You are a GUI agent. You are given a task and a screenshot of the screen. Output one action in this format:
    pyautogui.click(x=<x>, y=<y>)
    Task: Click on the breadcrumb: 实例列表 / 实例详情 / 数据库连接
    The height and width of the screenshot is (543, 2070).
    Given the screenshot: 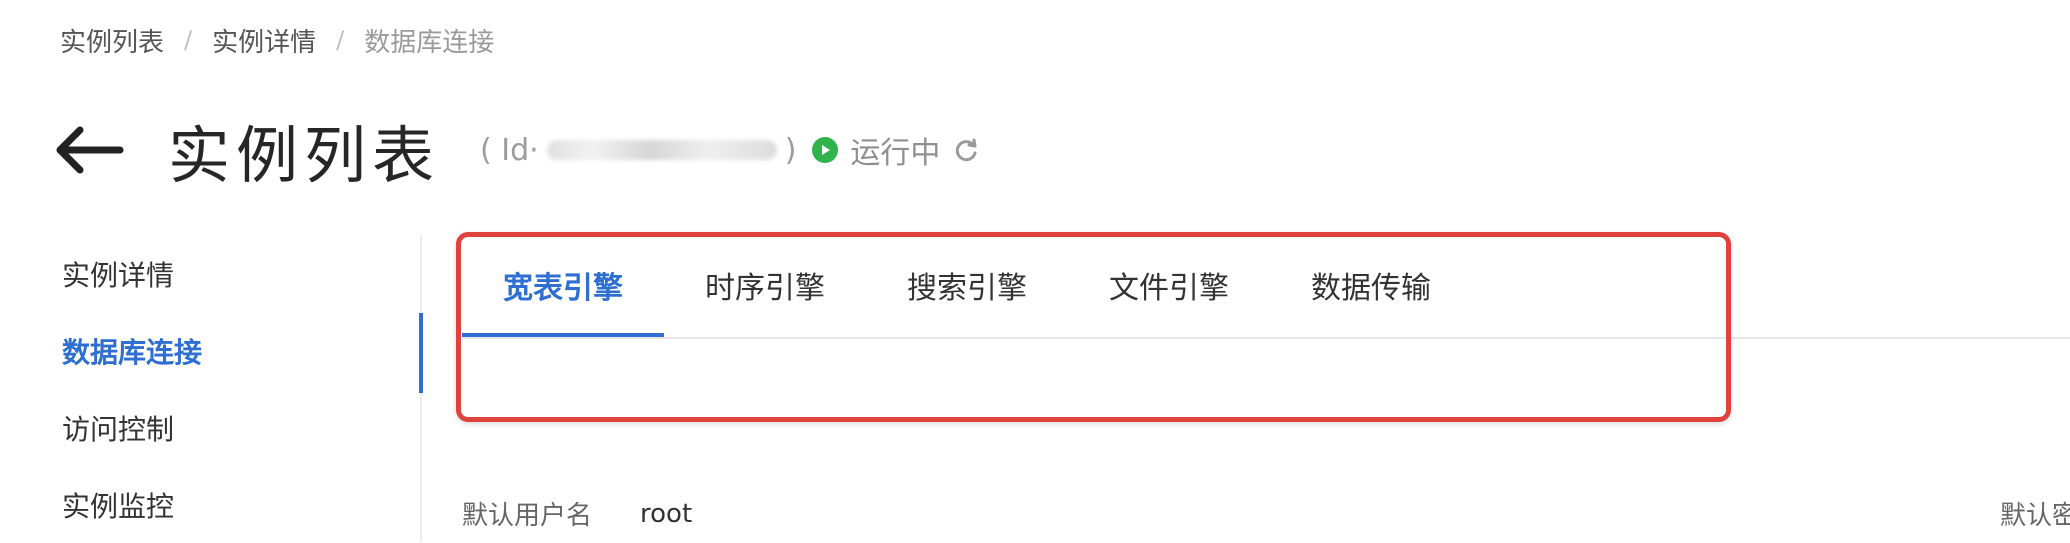 What is the action you would take?
    pyautogui.click(x=277, y=40)
    